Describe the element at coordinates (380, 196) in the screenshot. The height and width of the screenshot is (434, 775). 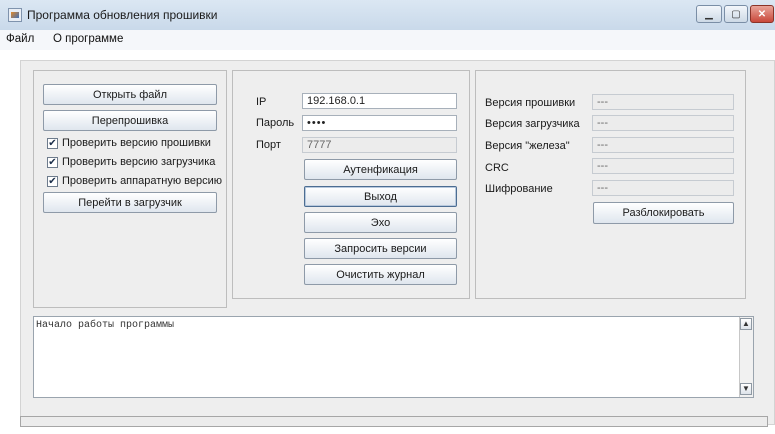
I see `exit-button: Выход` at that location.